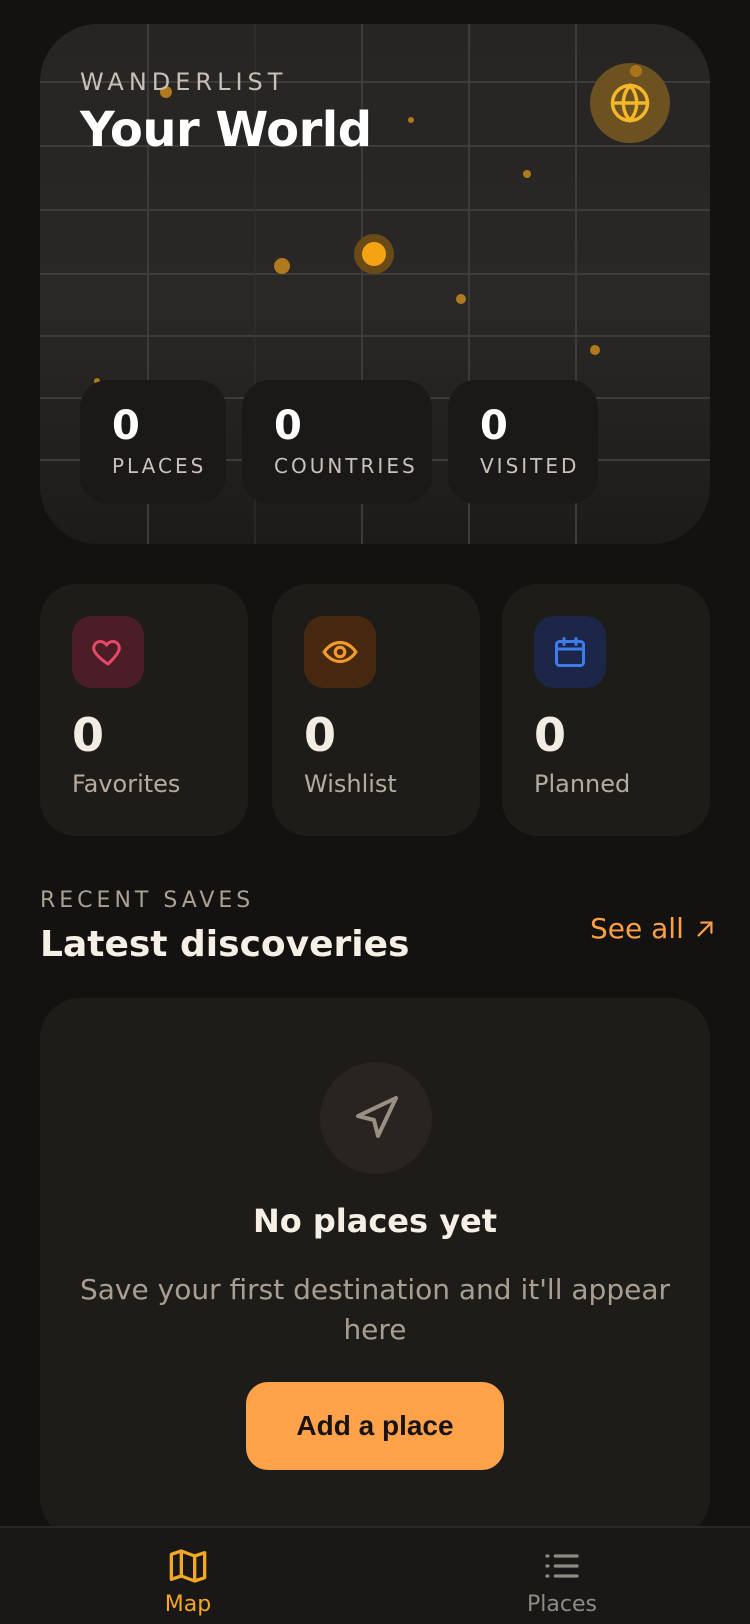 Image resolution: width=750 pixels, height=1624 pixels. What do you see at coordinates (188, 1604) in the screenshot?
I see `nav-label-map: Map` at bounding box center [188, 1604].